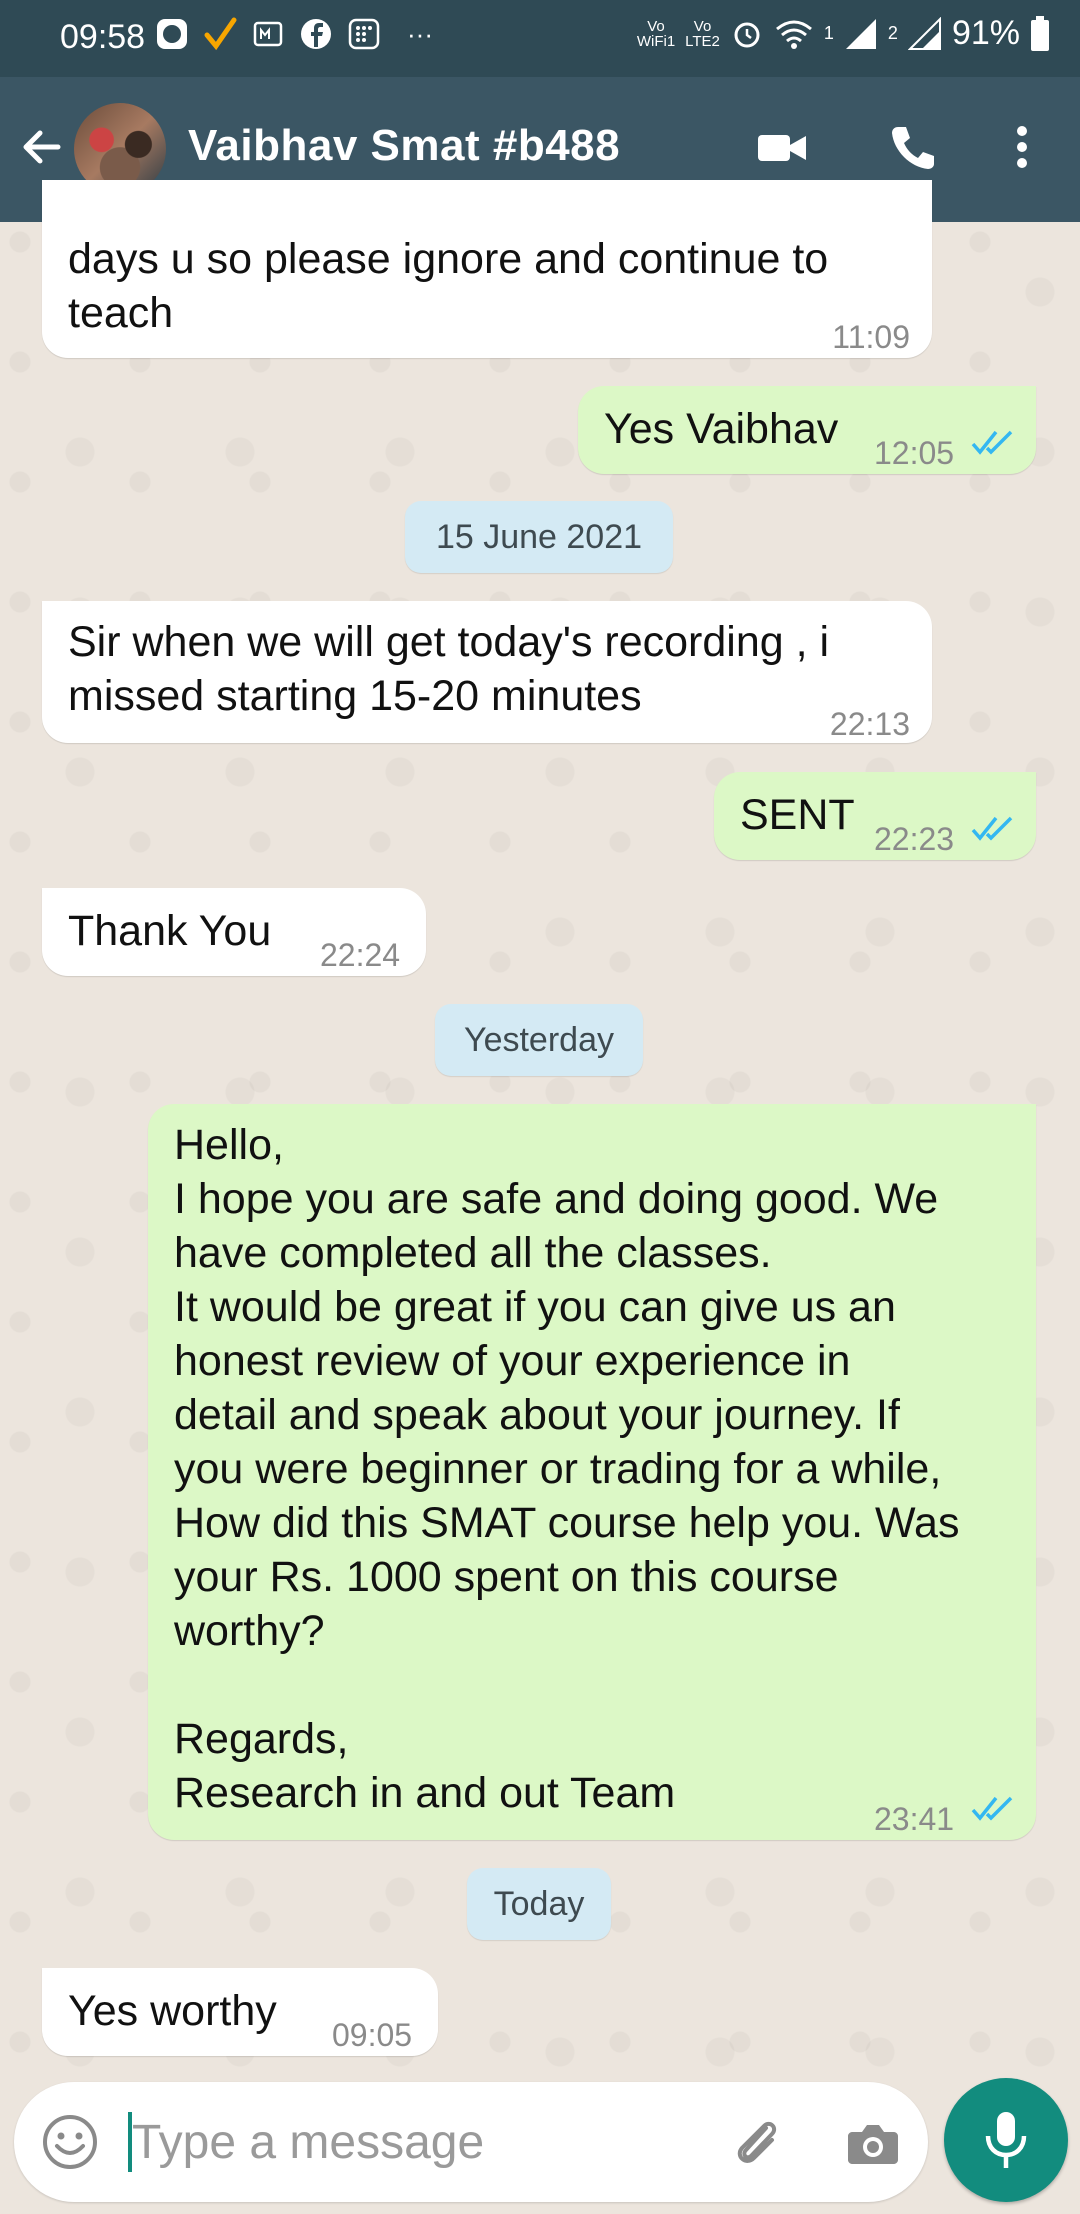  Describe the element at coordinates (220, 34) in the screenshot. I see `check-notification-icon` at that location.